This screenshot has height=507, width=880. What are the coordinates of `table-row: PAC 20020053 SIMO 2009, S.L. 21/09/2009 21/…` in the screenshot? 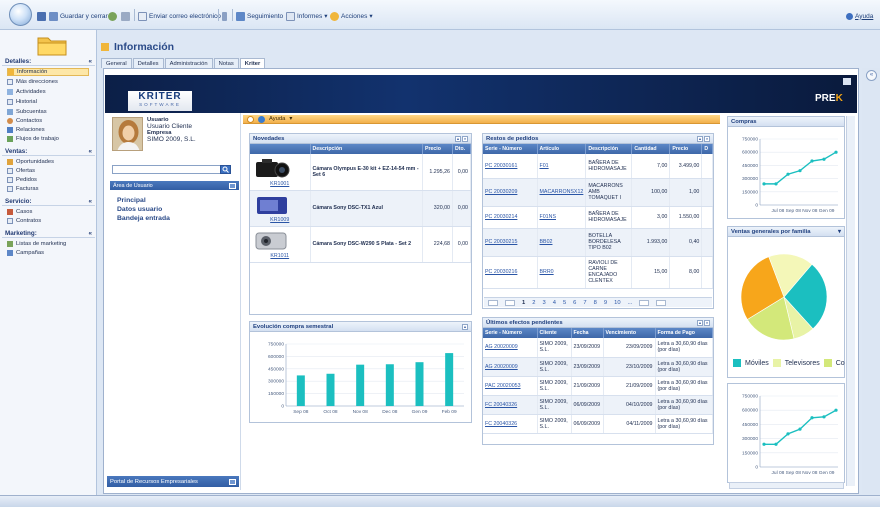 It's located at (598, 386).